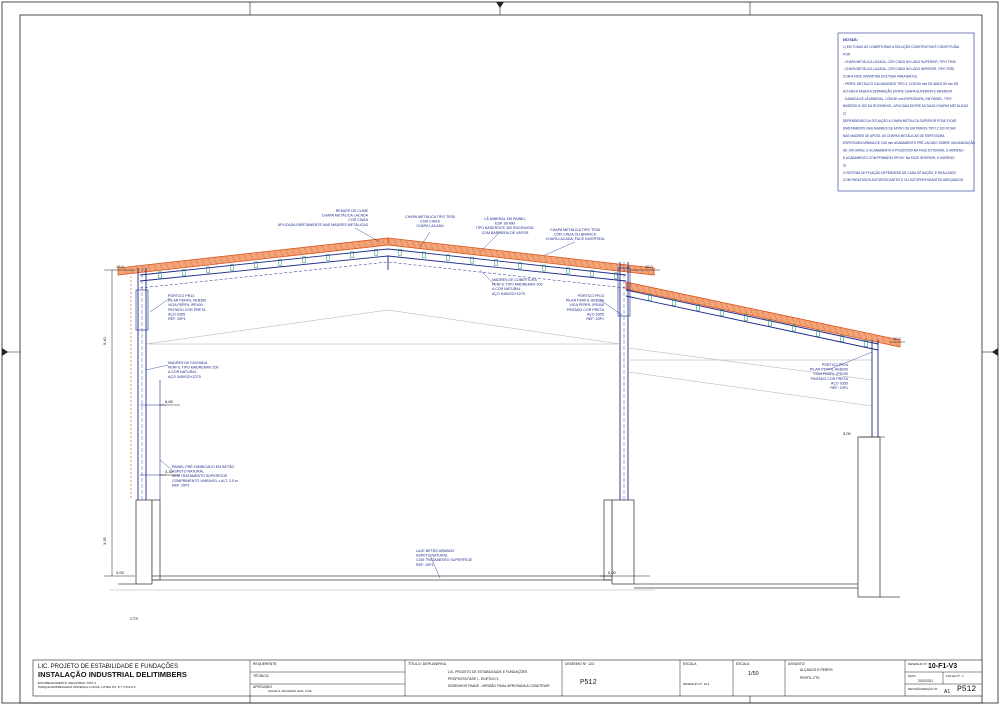 Image resolution: width=1000 pixels, height=705 pixels. What do you see at coordinates (839, 388) in the screenshot?
I see `portico-right-line: REF: 20P1` at bounding box center [839, 388].